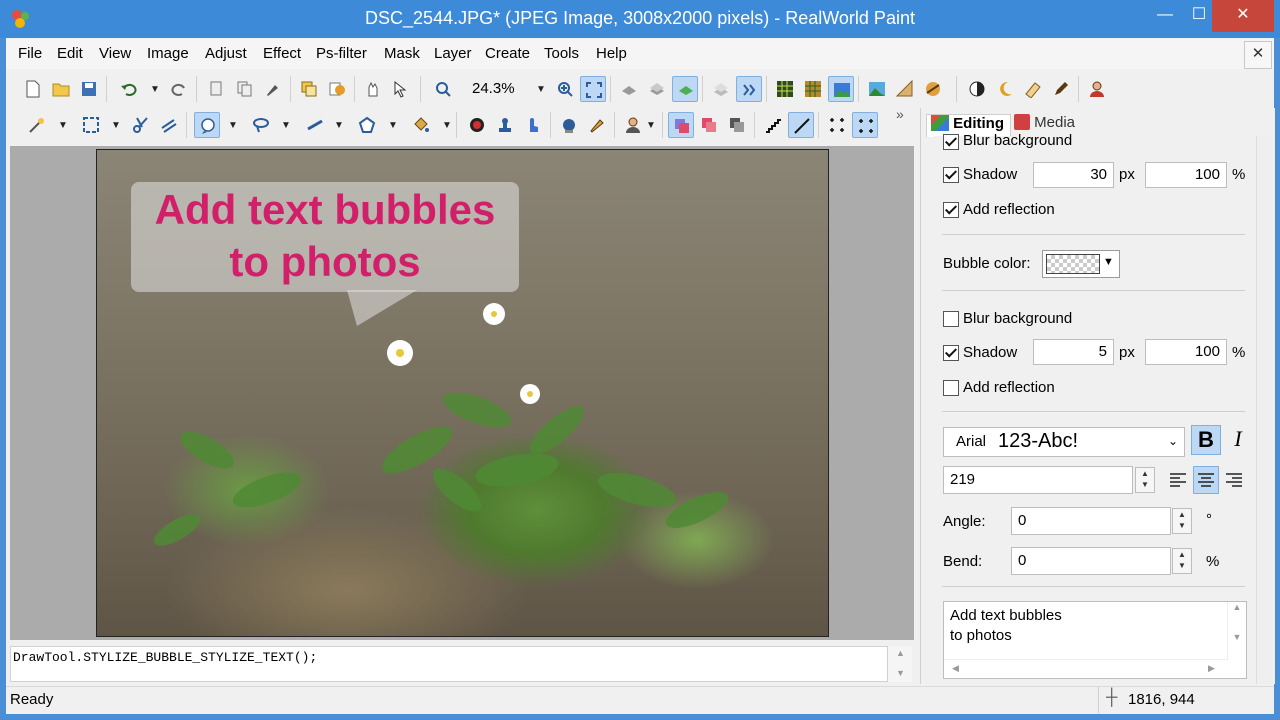 This screenshot has height=720, width=1280. I want to click on grid-button, so click(785, 89).